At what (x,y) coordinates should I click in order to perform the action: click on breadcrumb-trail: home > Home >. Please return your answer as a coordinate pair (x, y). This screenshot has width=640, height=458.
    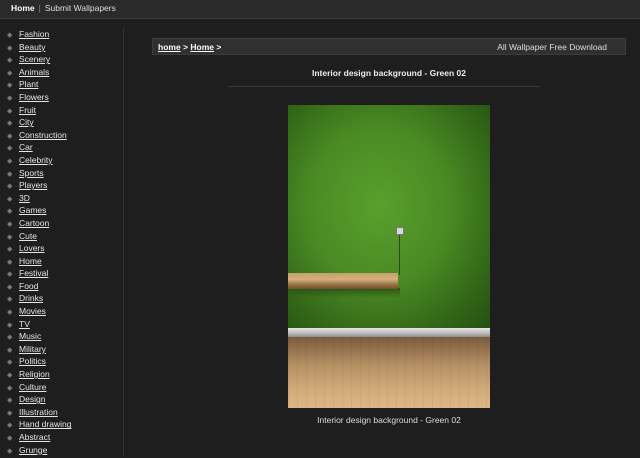
    Looking at the image, I should click on (189, 47).